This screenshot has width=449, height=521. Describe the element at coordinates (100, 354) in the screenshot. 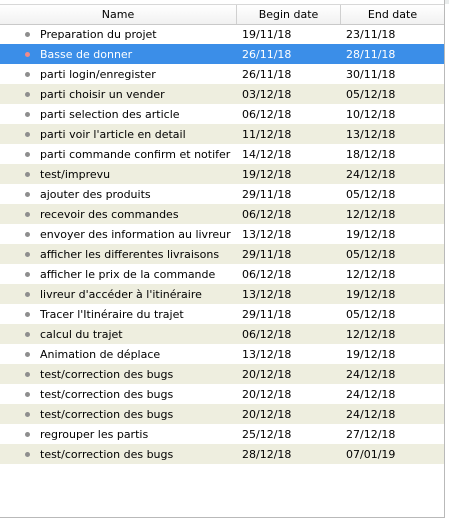

I see `task-name-cell: Animation de déplace` at that location.